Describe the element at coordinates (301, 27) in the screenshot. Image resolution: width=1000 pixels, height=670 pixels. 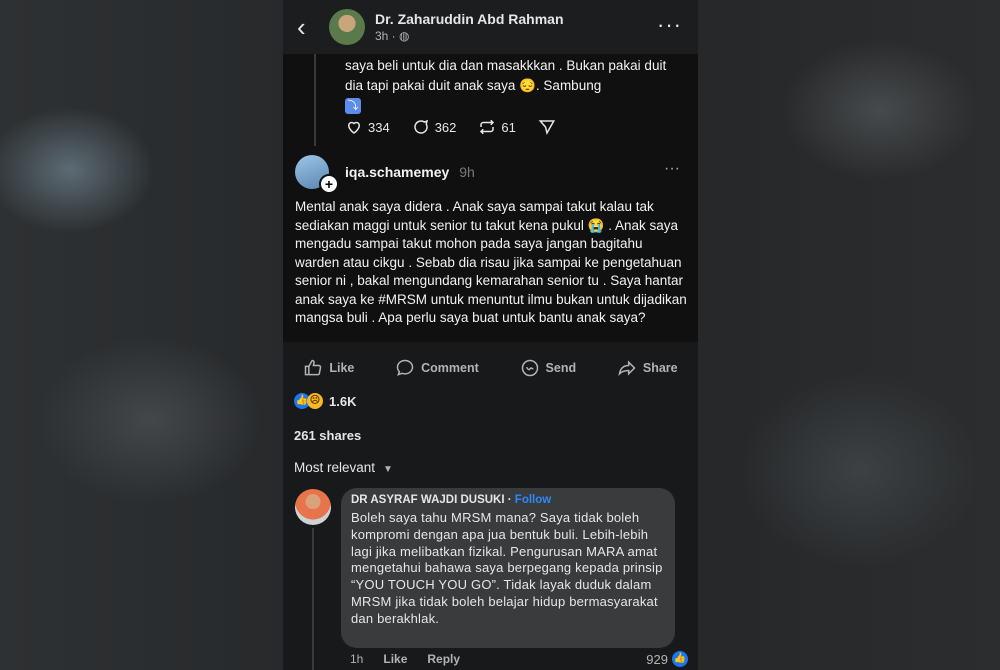
I see `back-arrow-icon: ‹` at that location.